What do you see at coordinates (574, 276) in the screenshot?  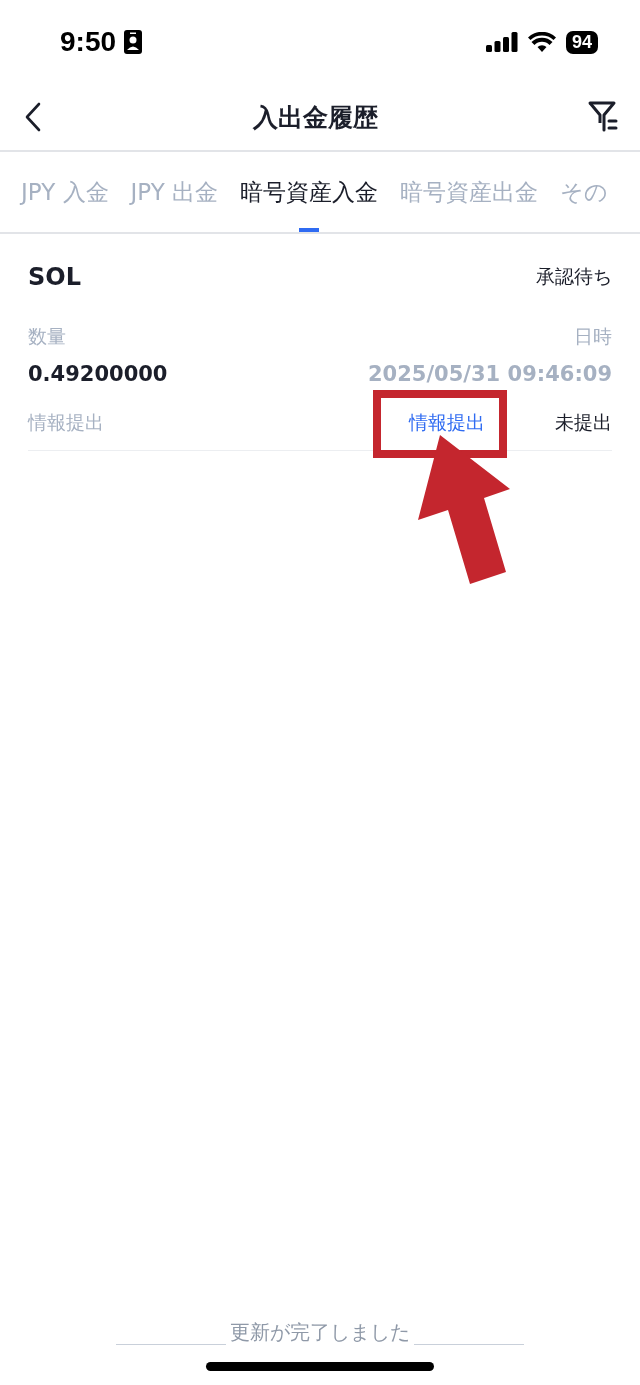 I see `status-text: 承認待ち` at bounding box center [574, 276].